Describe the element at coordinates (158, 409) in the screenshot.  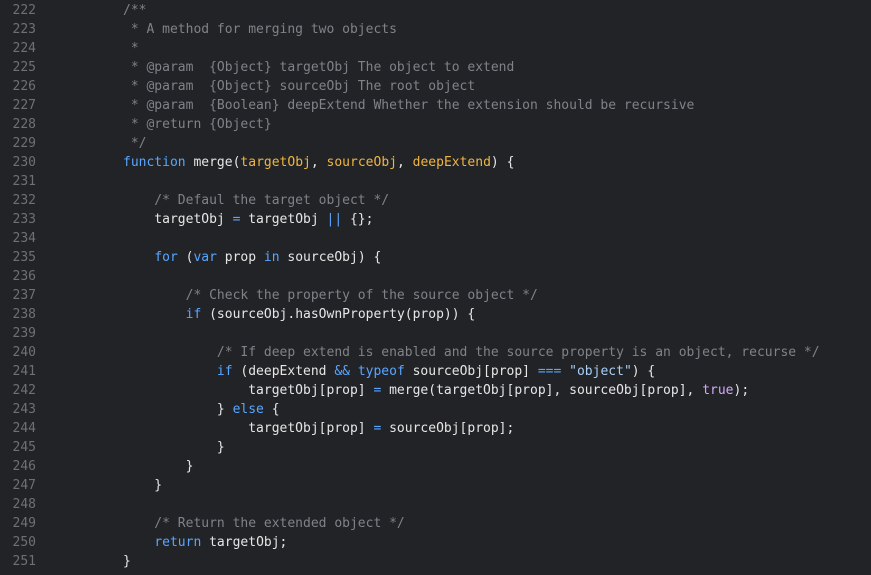
I see `line-code: } else {` at that location.